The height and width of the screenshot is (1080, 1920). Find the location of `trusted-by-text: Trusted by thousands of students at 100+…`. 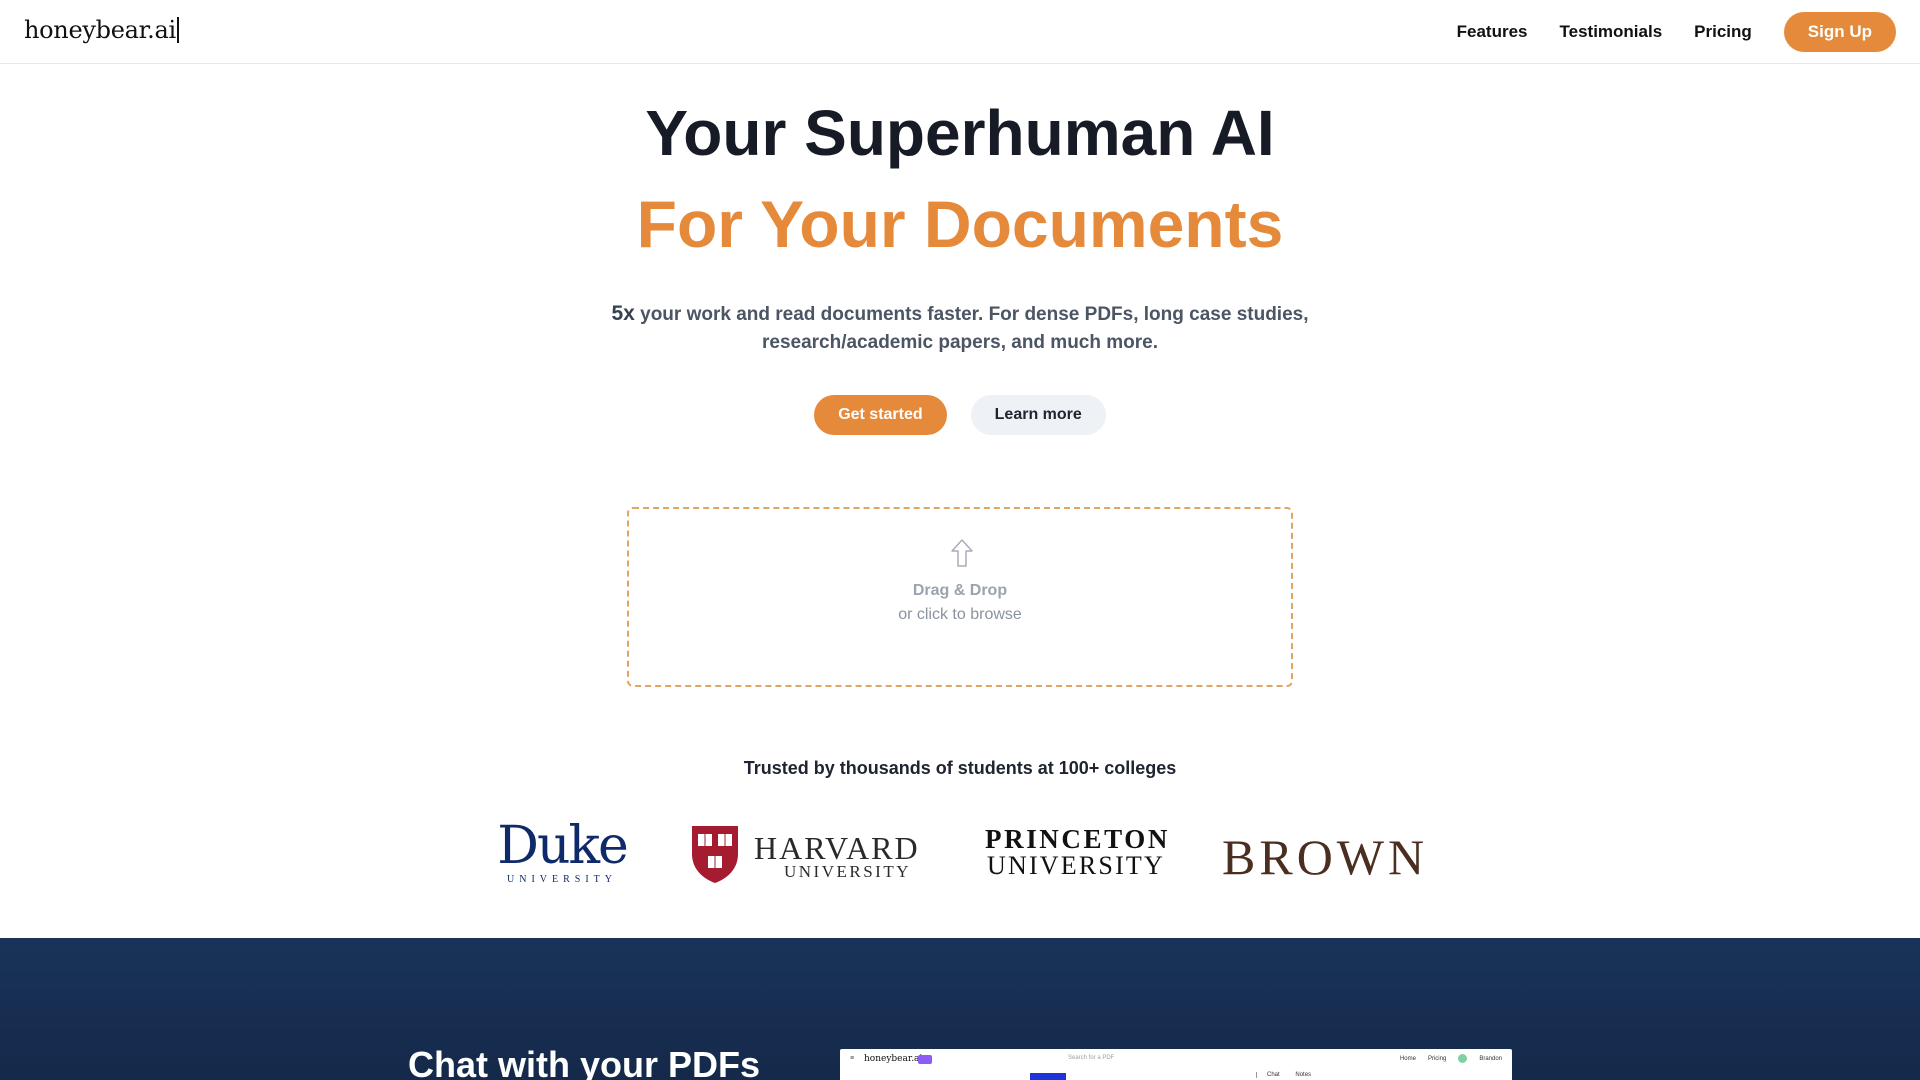

trusted-by-text: Trusted by thousands of students at 100+… is located at coordinates (960, 768).